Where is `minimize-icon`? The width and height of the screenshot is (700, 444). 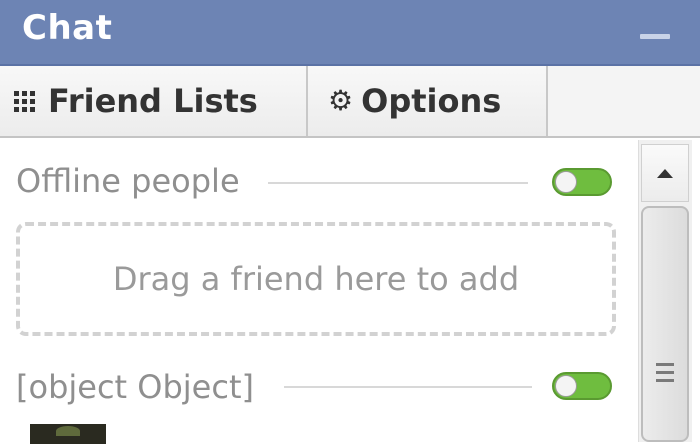
minimize-icon is located at coordinates (655, 36).